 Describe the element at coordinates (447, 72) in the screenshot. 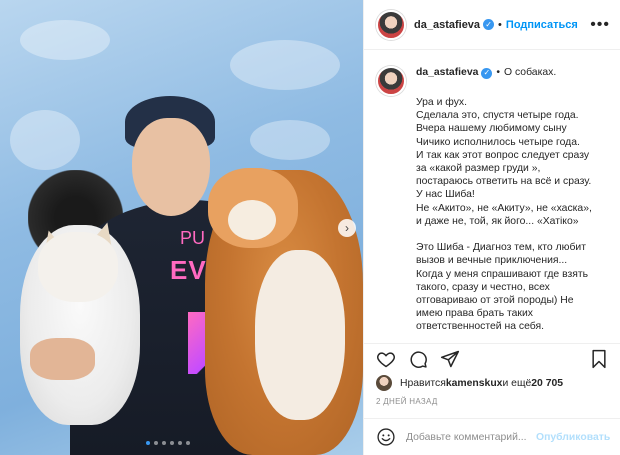

I see `caption-username: da_astafieva` at that location.